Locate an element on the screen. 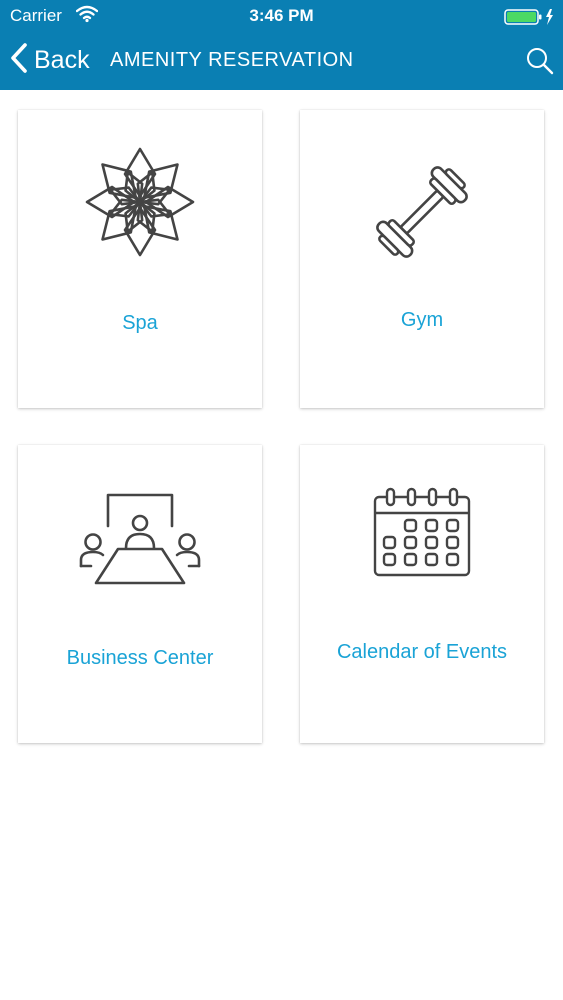 The height and width of the screenshot is (1000, 563). top-bar: Carrier 3:46 PM Back AMENITY RESERVATION is located at coordinates (281, 45).